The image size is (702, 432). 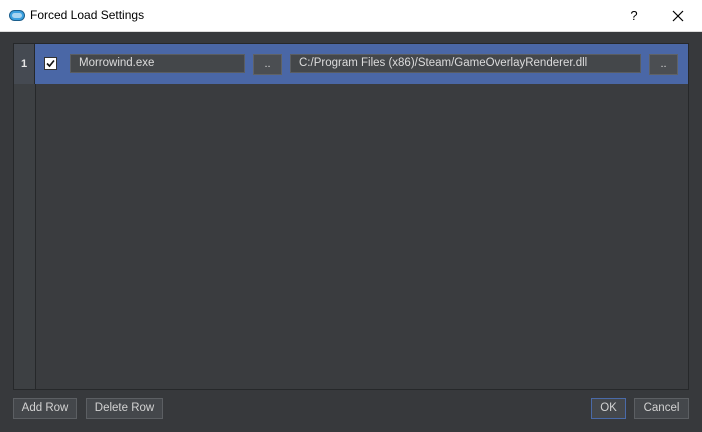 I want to click on delete-row-button: Delete Row, so click(x=124, y=408).